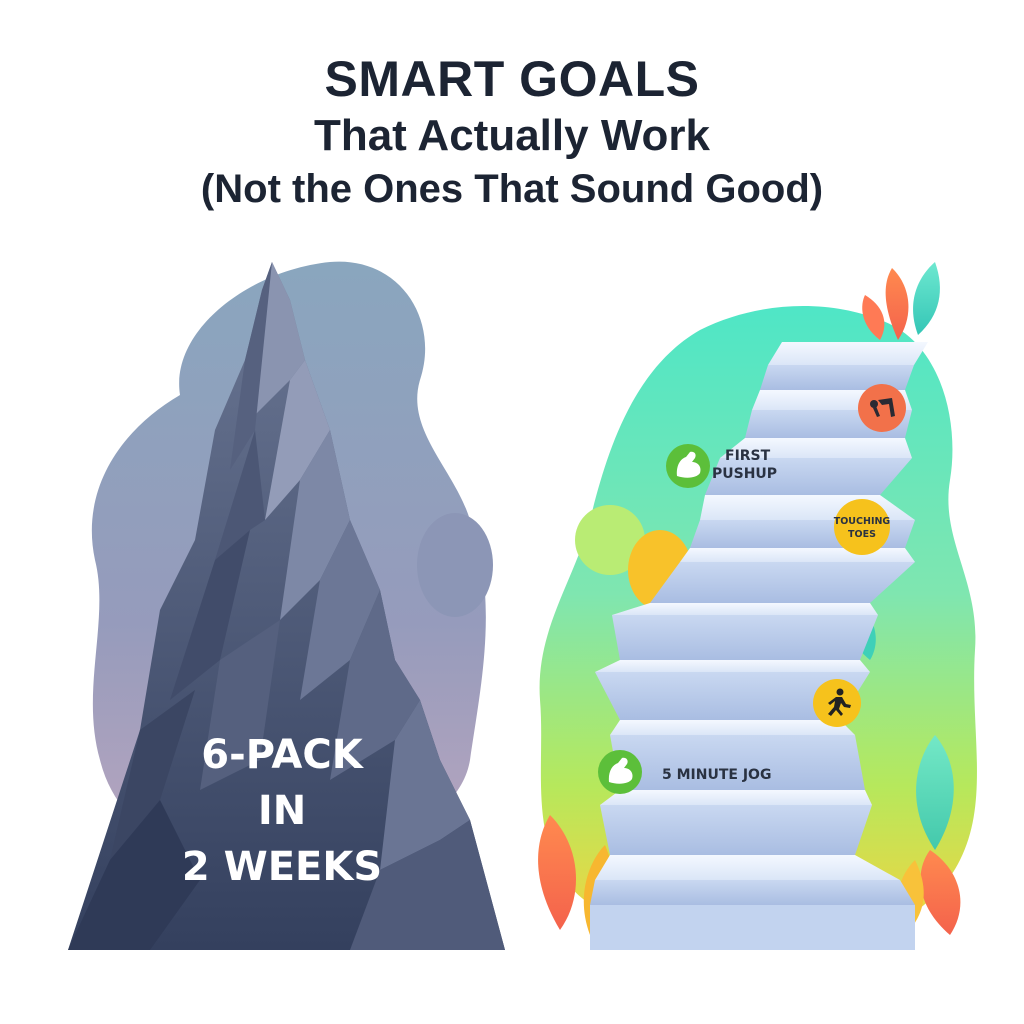 This screenshot has height=1024, width=1024. Describe the element at coordinates (744, 474) in the screenshot. I see `first-pushup-line-2: PUSHUP` at that location.